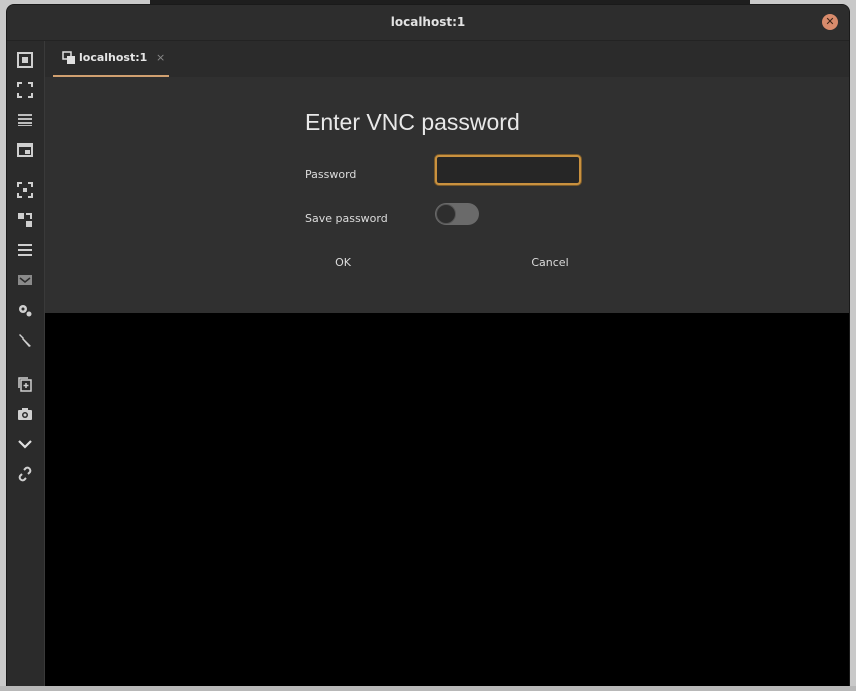 The width and height of the screenshot is (856, 691). What do you see at coordinates (346, 218) in the screenshot?
I see `save-password-label: Save password` at bounding box center [346, 218].